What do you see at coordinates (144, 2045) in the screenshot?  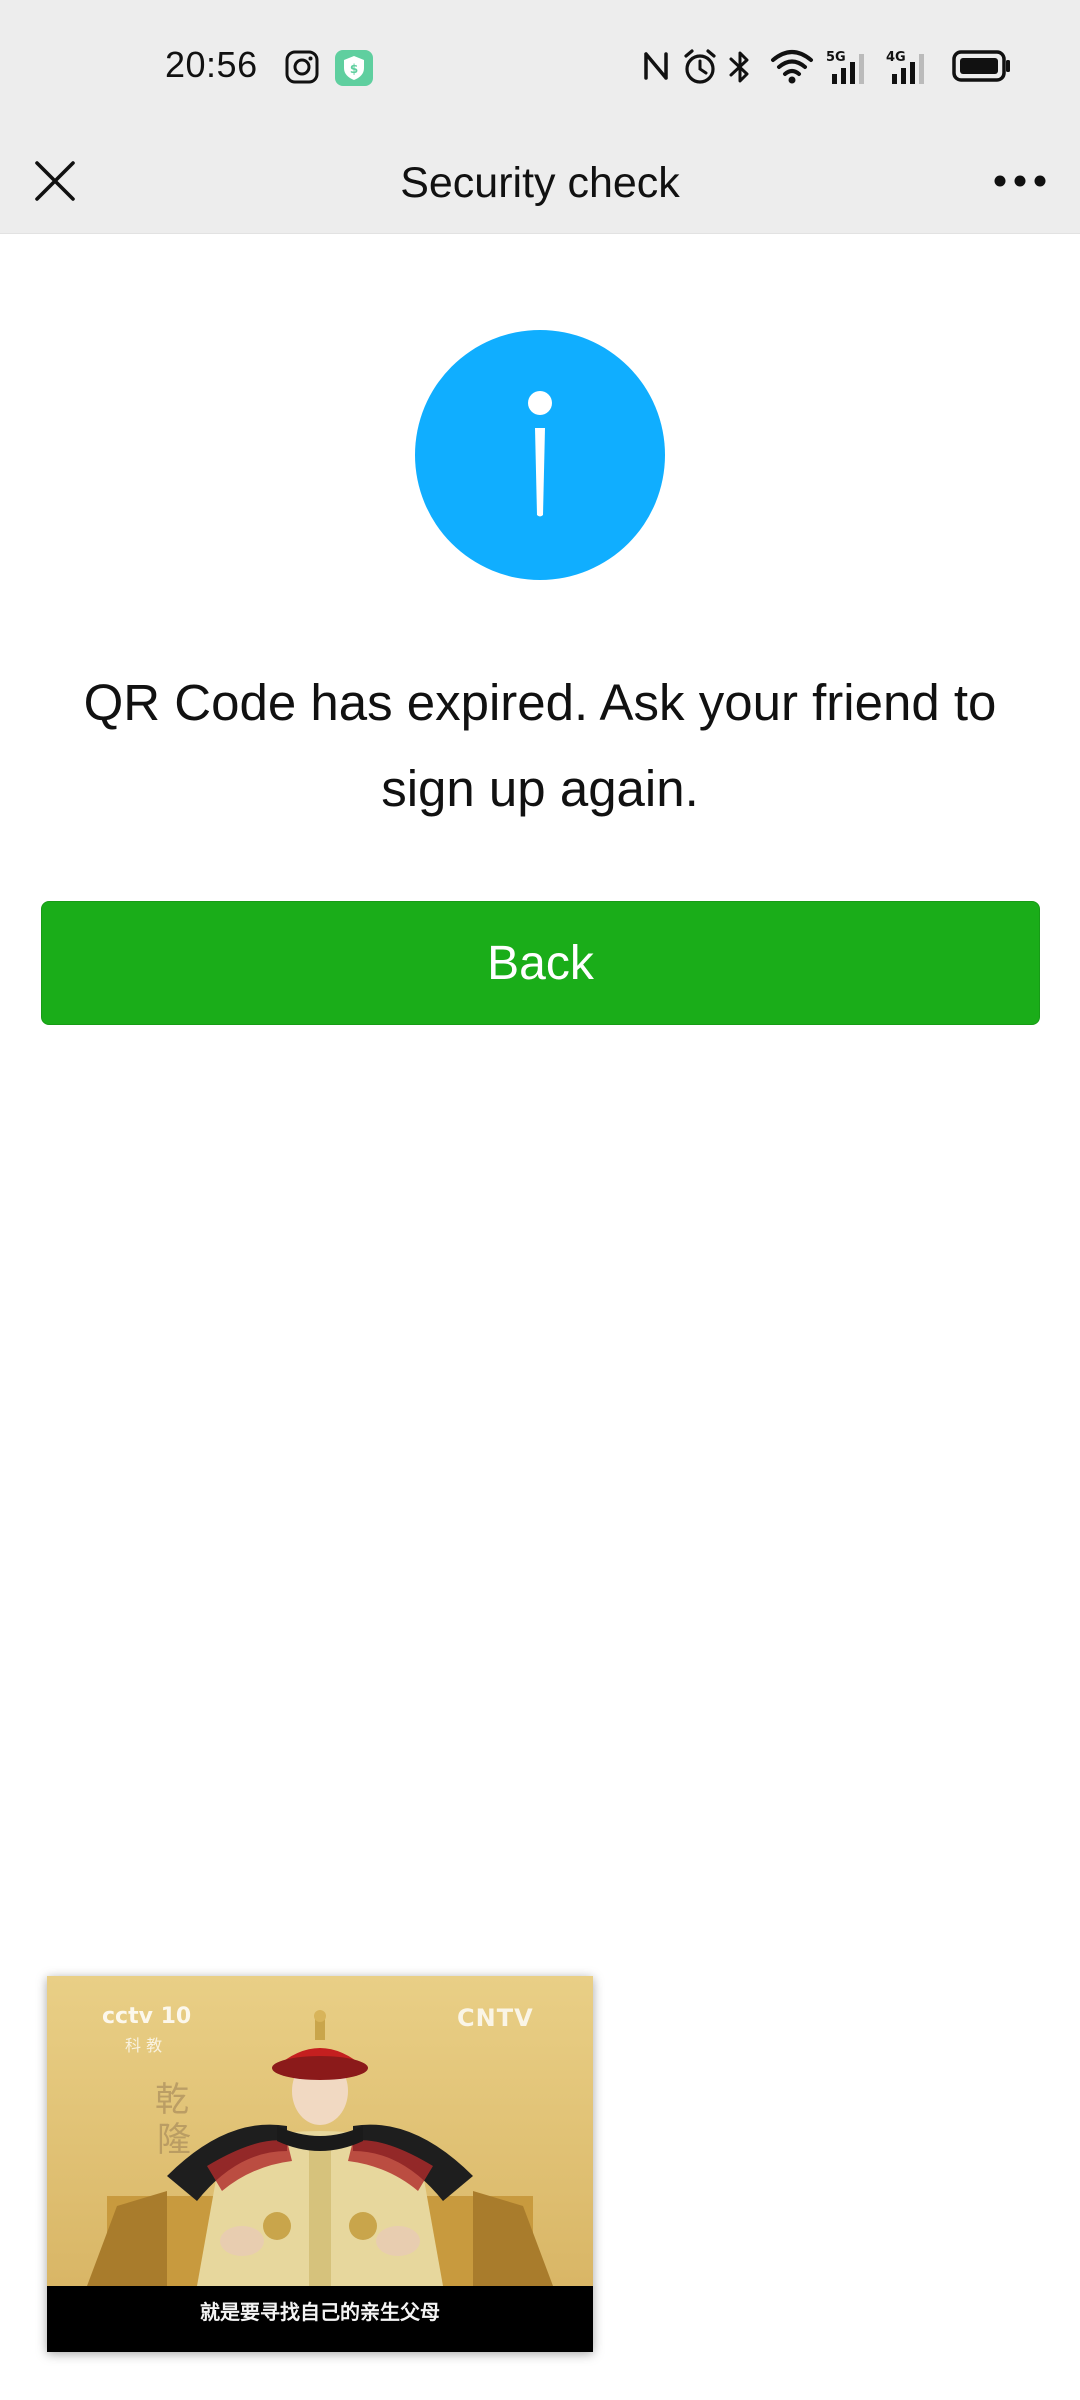 I see `channel-sub-label: 科 教` at bounding box center [144, 2045].